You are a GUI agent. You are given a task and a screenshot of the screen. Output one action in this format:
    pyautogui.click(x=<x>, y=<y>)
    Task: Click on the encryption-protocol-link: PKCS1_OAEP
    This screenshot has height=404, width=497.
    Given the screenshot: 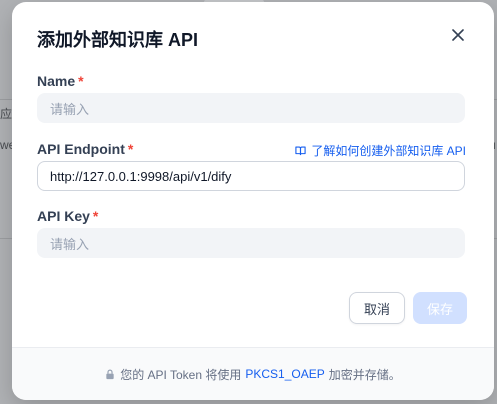 What is the action you would take?
    pyautogui.click(x=284, y=374)
    